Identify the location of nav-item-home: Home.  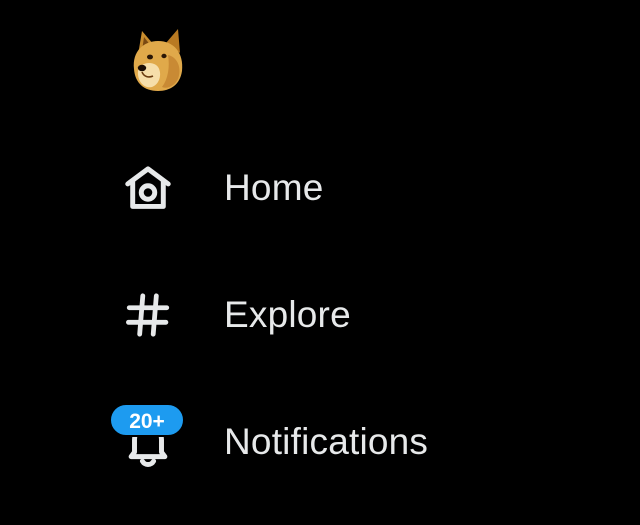
(320, 188).